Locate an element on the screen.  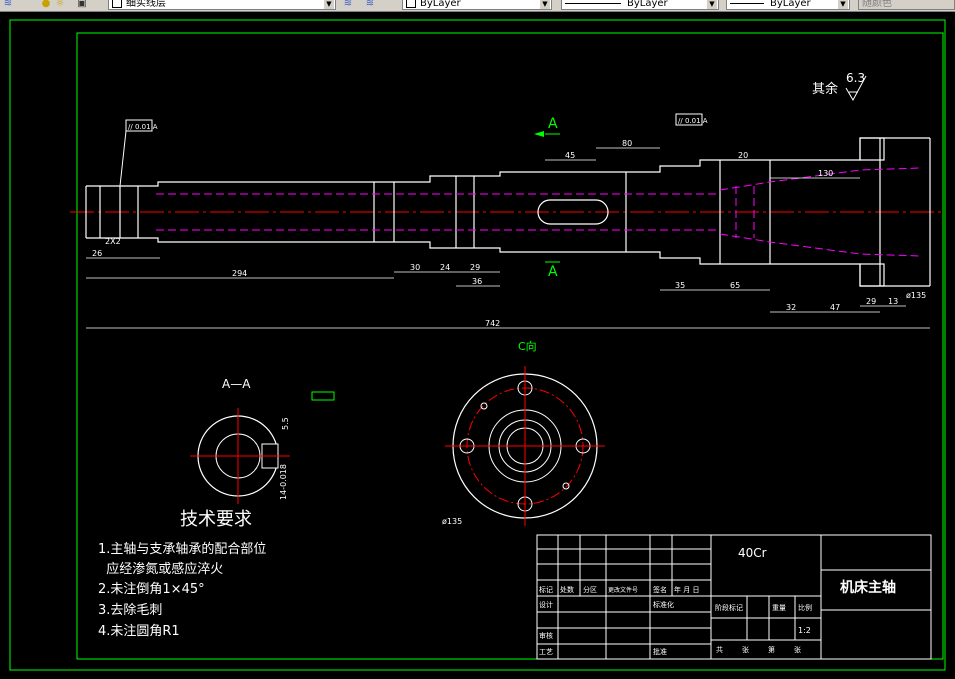
make-current-layer-icon: ≋ is located at coordinates (348, 5).